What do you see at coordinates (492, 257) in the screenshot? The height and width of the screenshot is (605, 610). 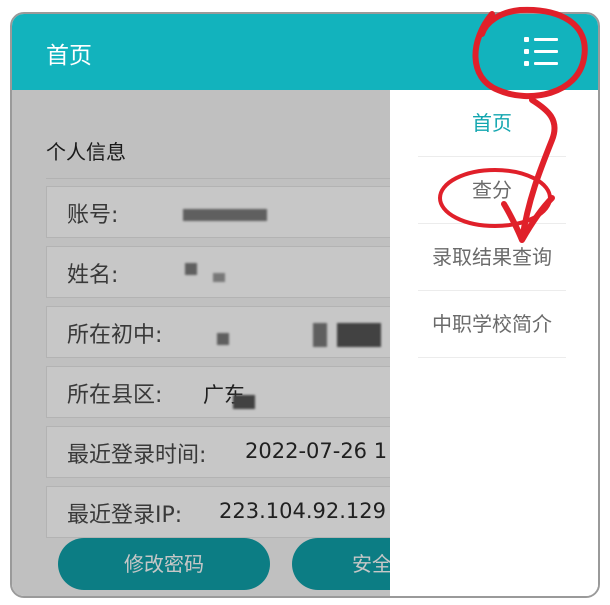 I see `menu-item-admission-result: 录取结果查询` at bounding box center [492, 257].